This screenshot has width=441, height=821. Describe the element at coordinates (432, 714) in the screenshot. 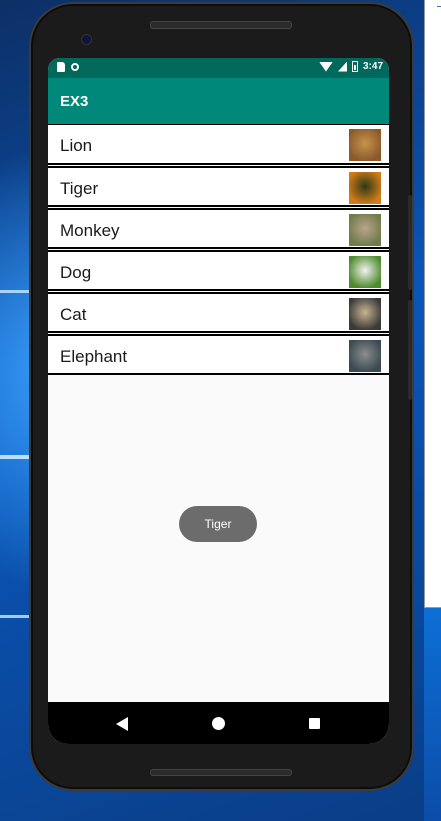

I see `desktop-edge` at that location.